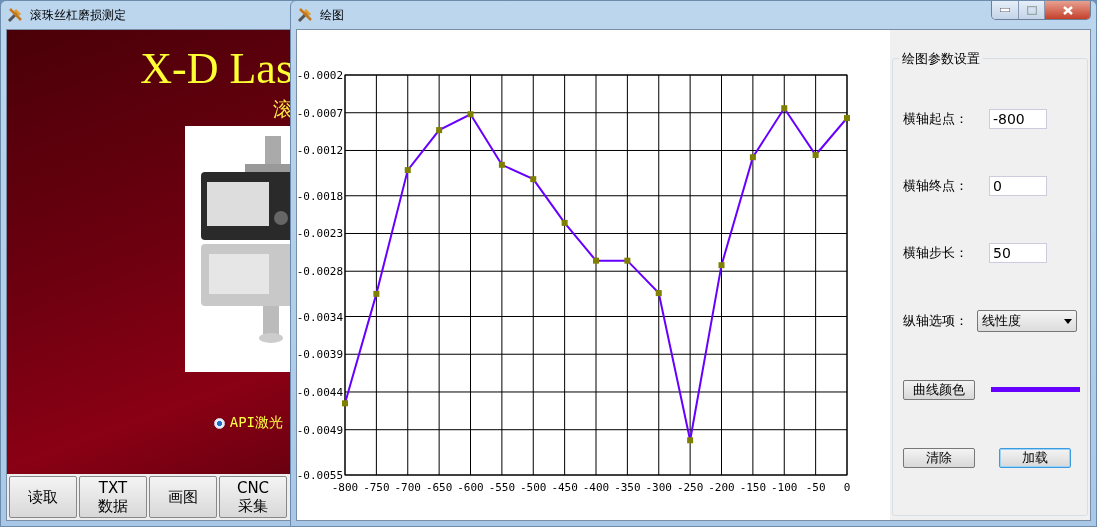 The image size is (1097, 527). I want to click on y-tick-label: -0.0018, so click(320, 196).